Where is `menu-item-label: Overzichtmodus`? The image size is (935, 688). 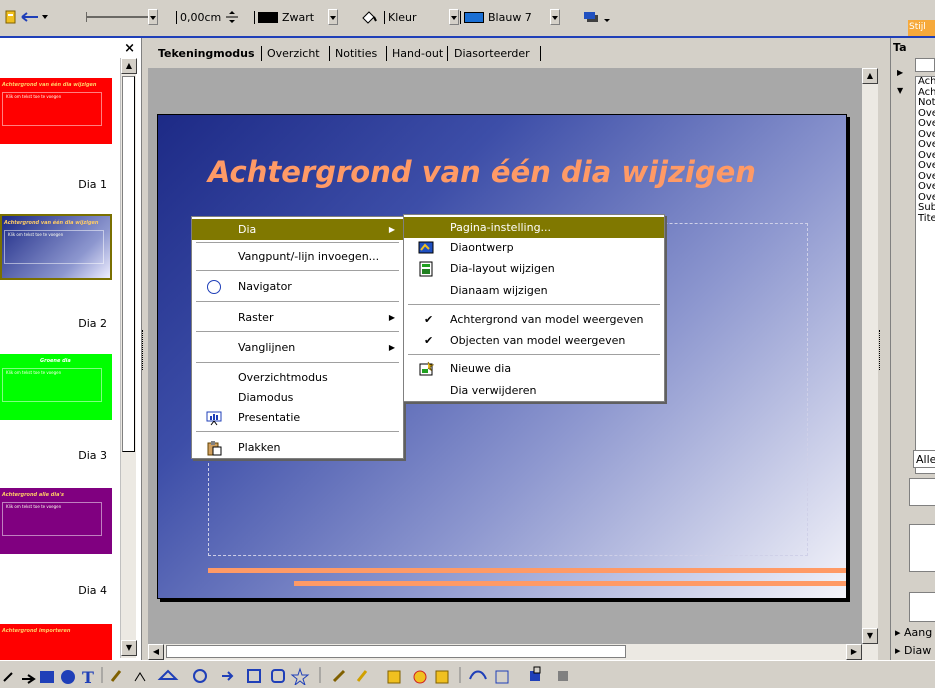
menu-item-label: Overzichtmodus is located at coordinates (283, 377).